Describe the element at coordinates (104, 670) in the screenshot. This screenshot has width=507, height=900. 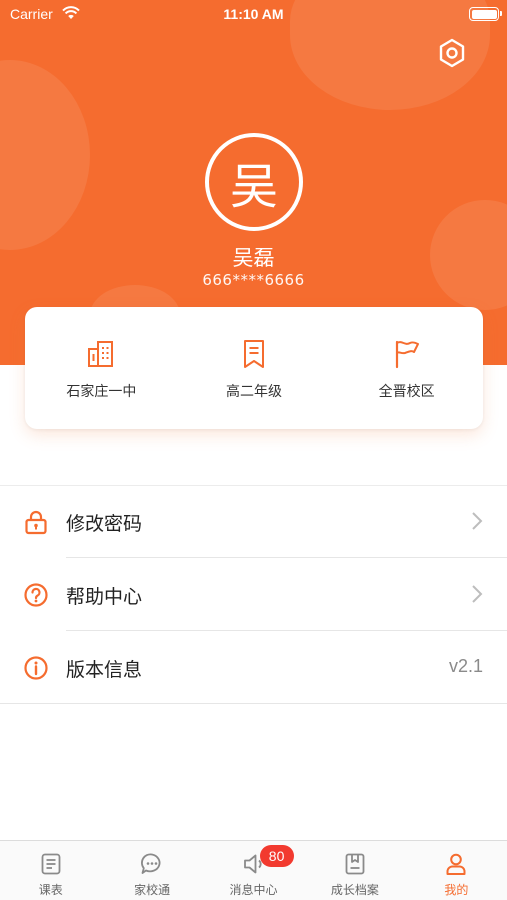
I see `menu-item-label: 版本信息` at that location.